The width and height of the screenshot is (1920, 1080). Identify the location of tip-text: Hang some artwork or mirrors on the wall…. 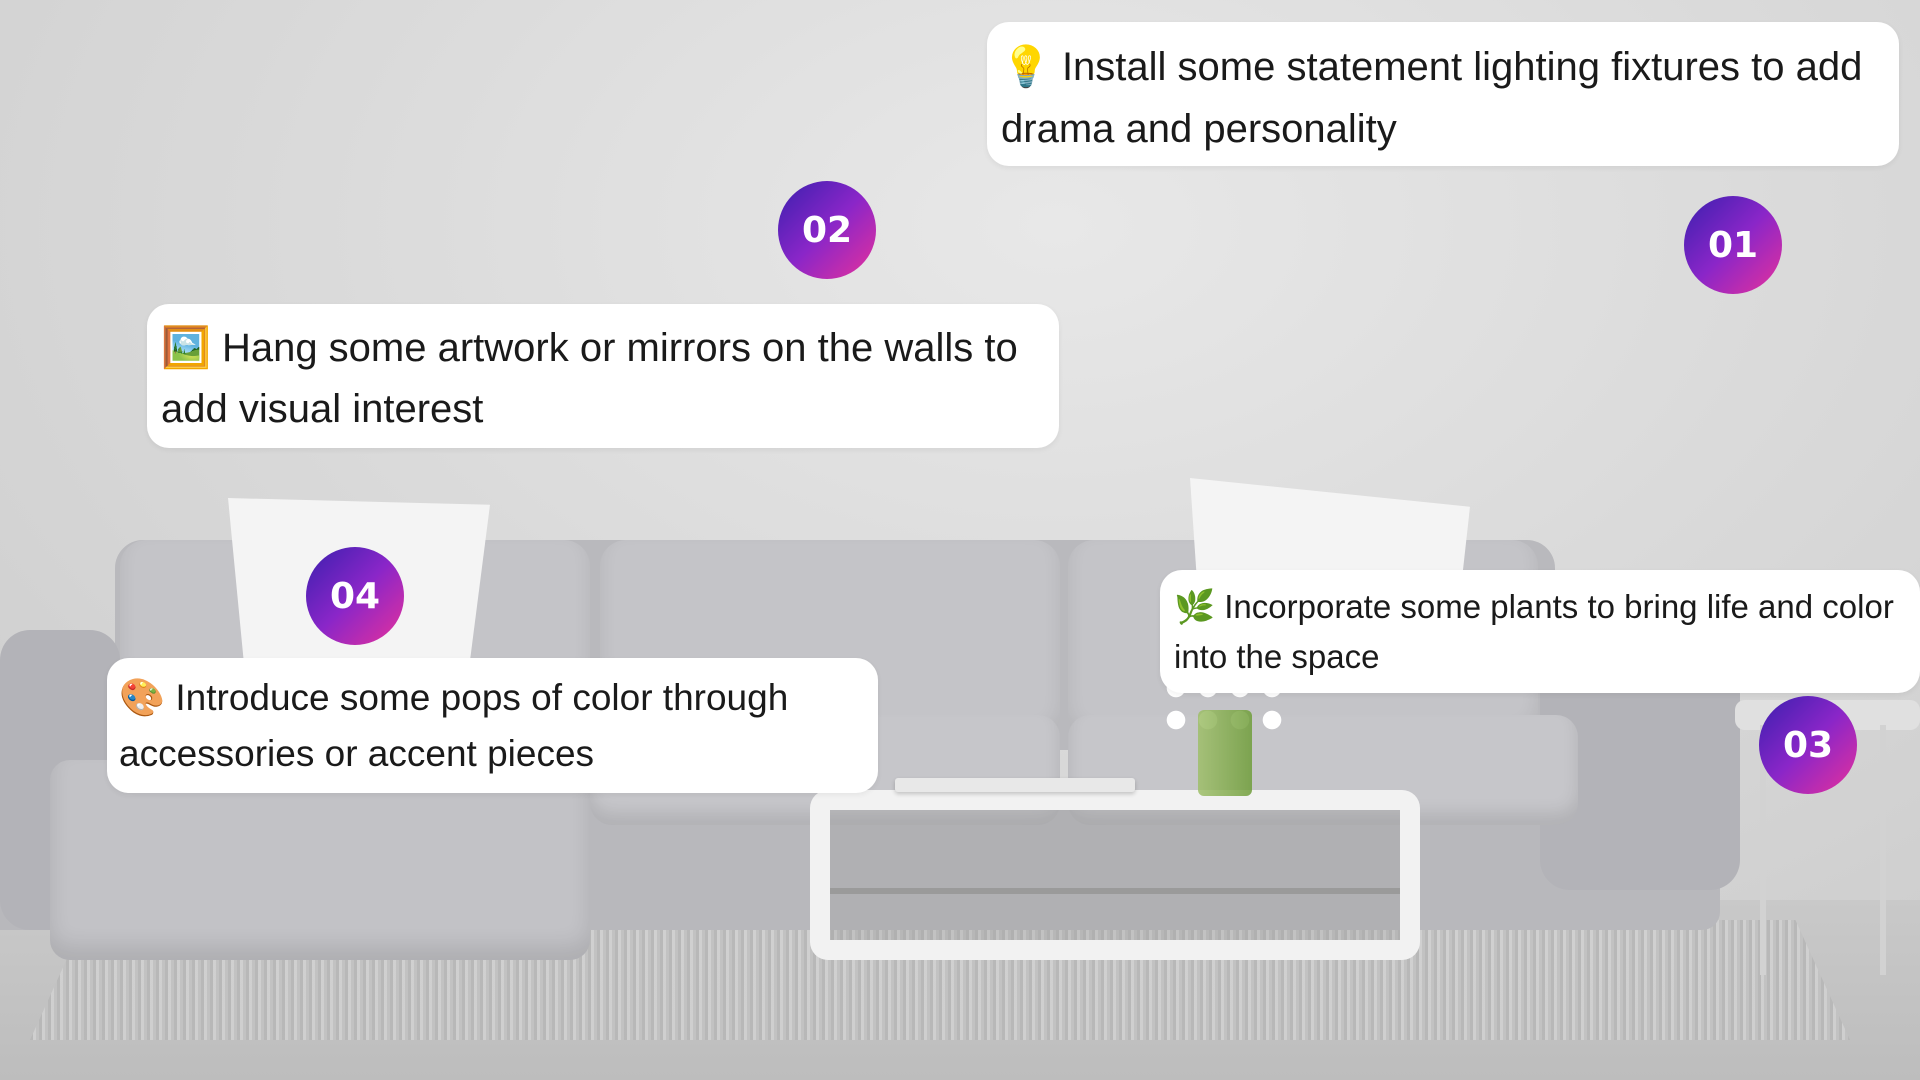
(589, 378).